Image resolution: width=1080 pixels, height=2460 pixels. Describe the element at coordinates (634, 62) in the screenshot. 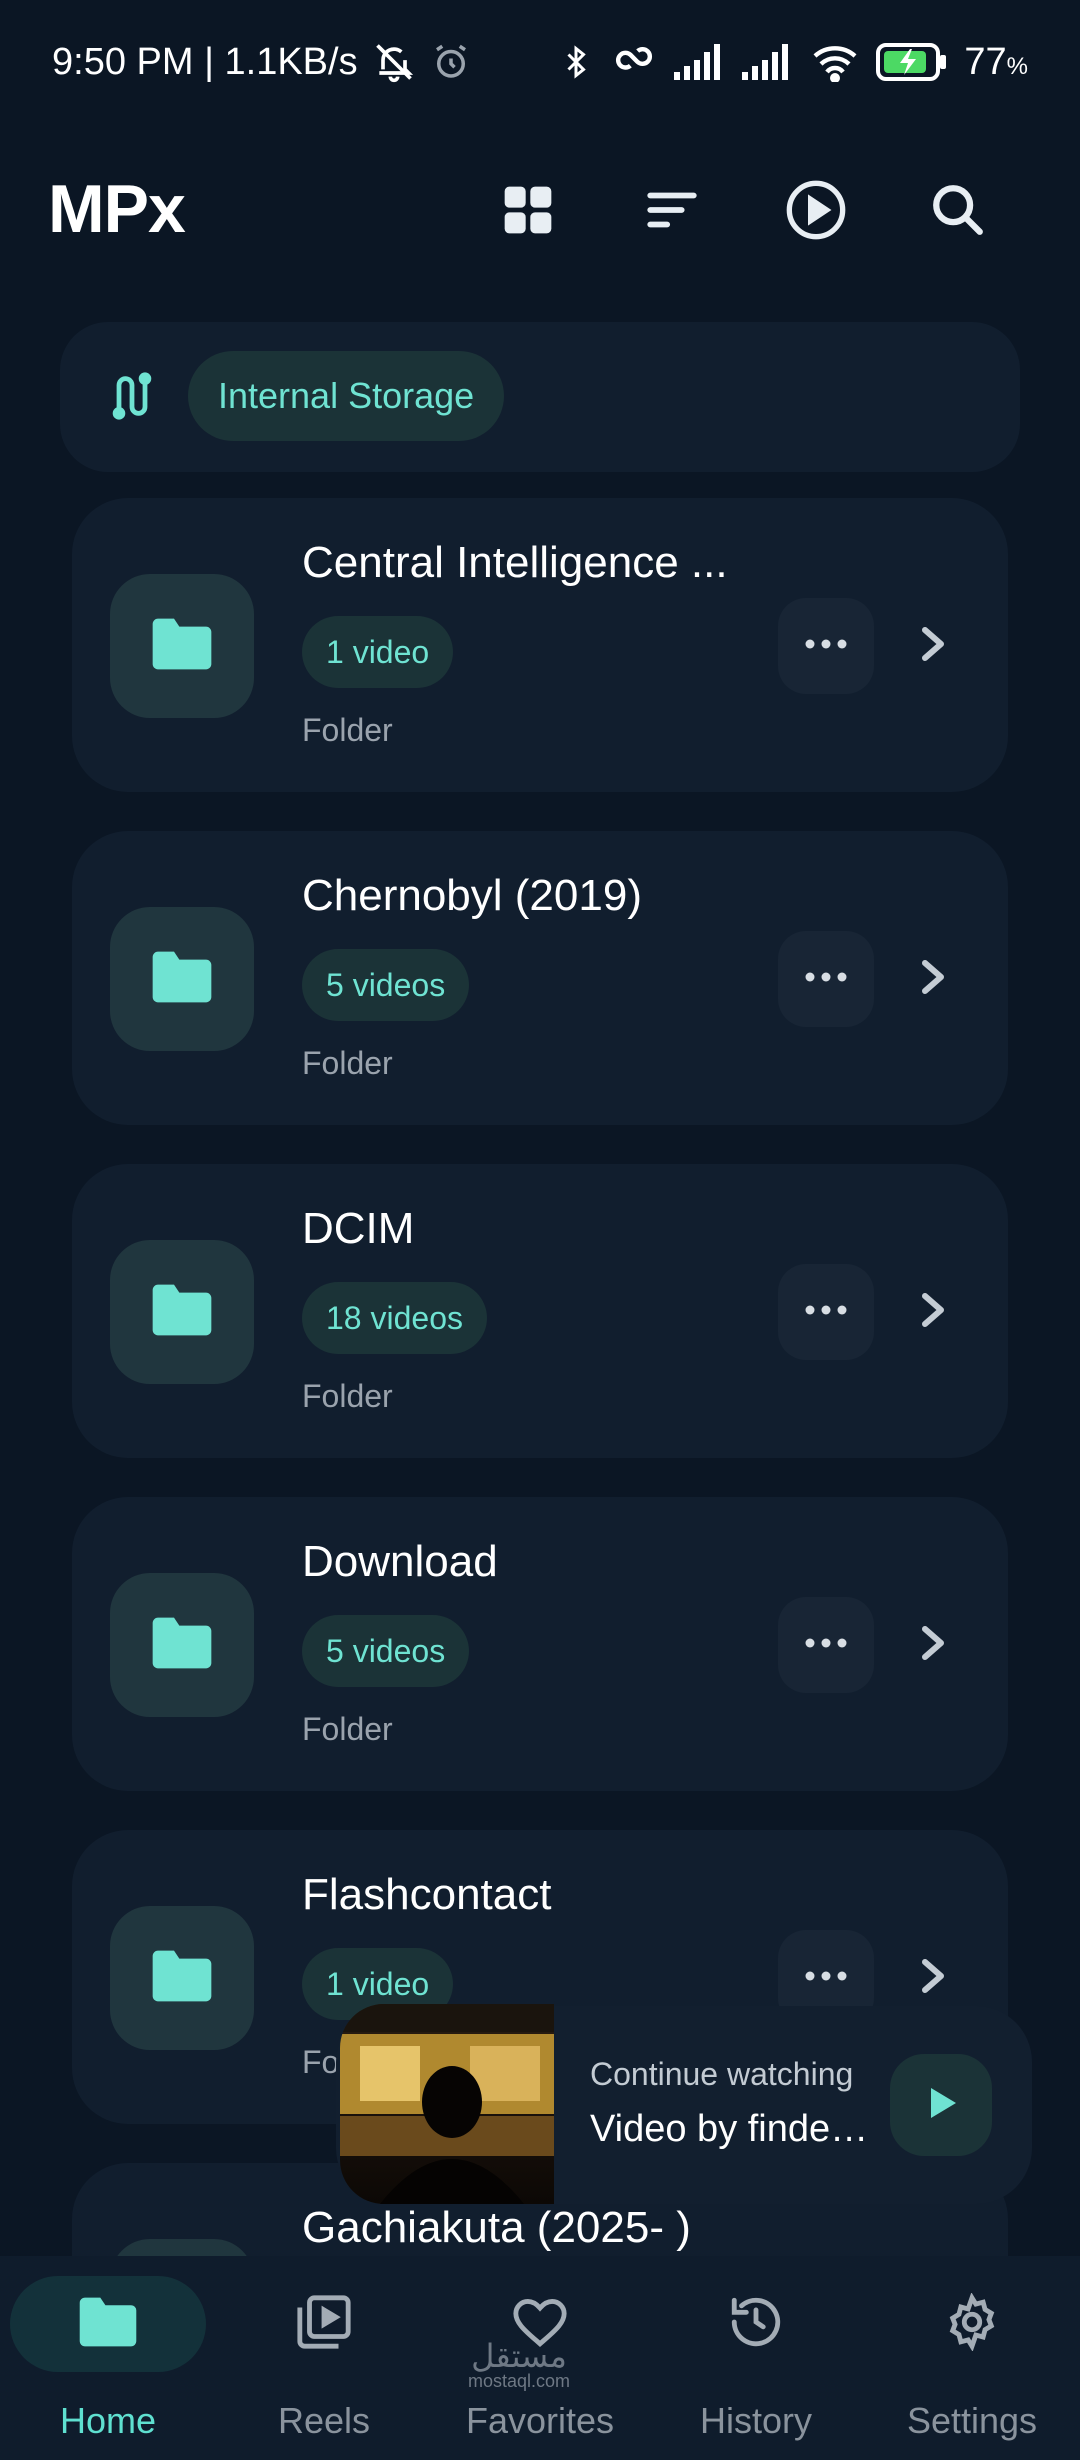

I see `link-icon` at that location.